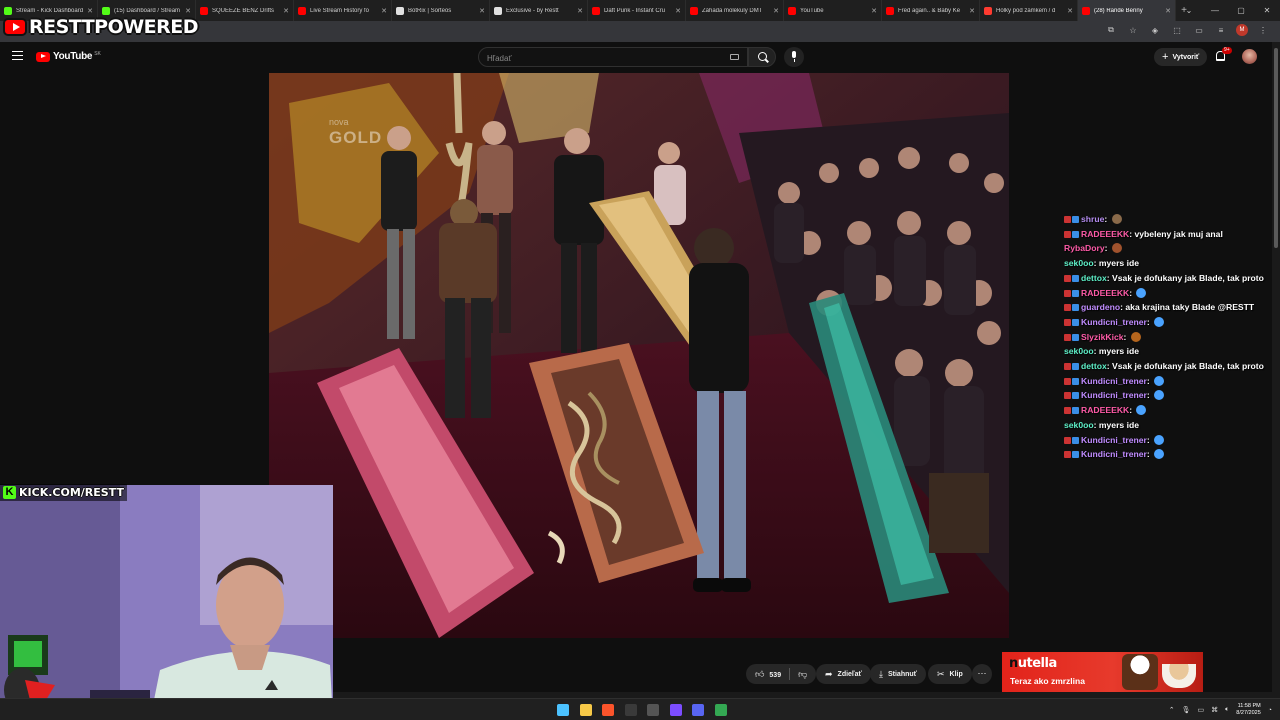 This screenshot has width=1280, height=720. I want to click on cast-icon: ⧉, so click(1111, 30).